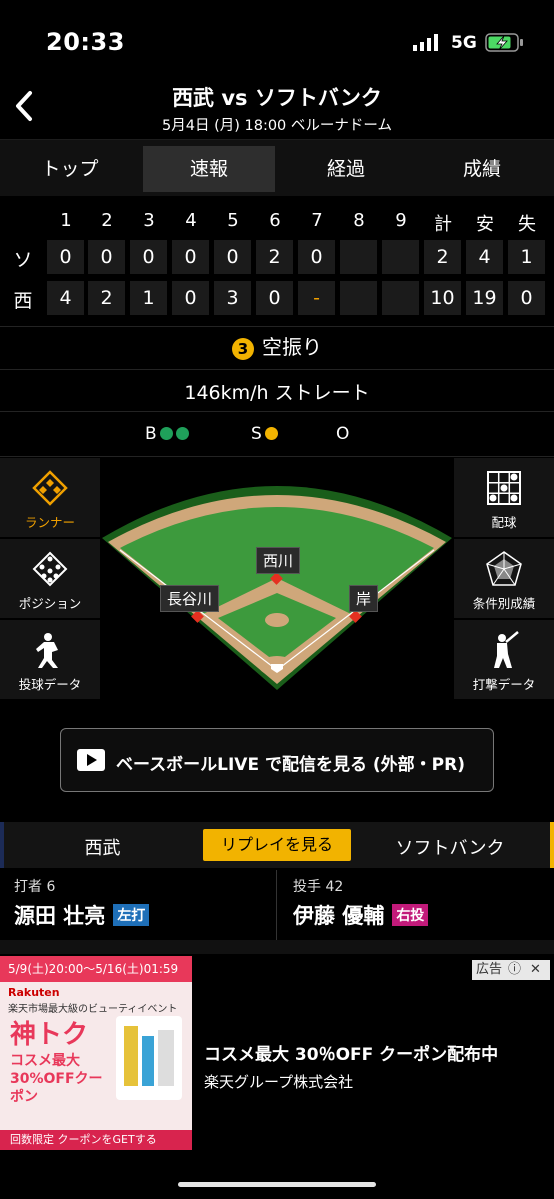 This screenshot has height=1199, width=554. What do you see at coordinates (489, 969) in the screenshot?
I see `ad-badge-label: 広告` at bounding box center [489, 969].